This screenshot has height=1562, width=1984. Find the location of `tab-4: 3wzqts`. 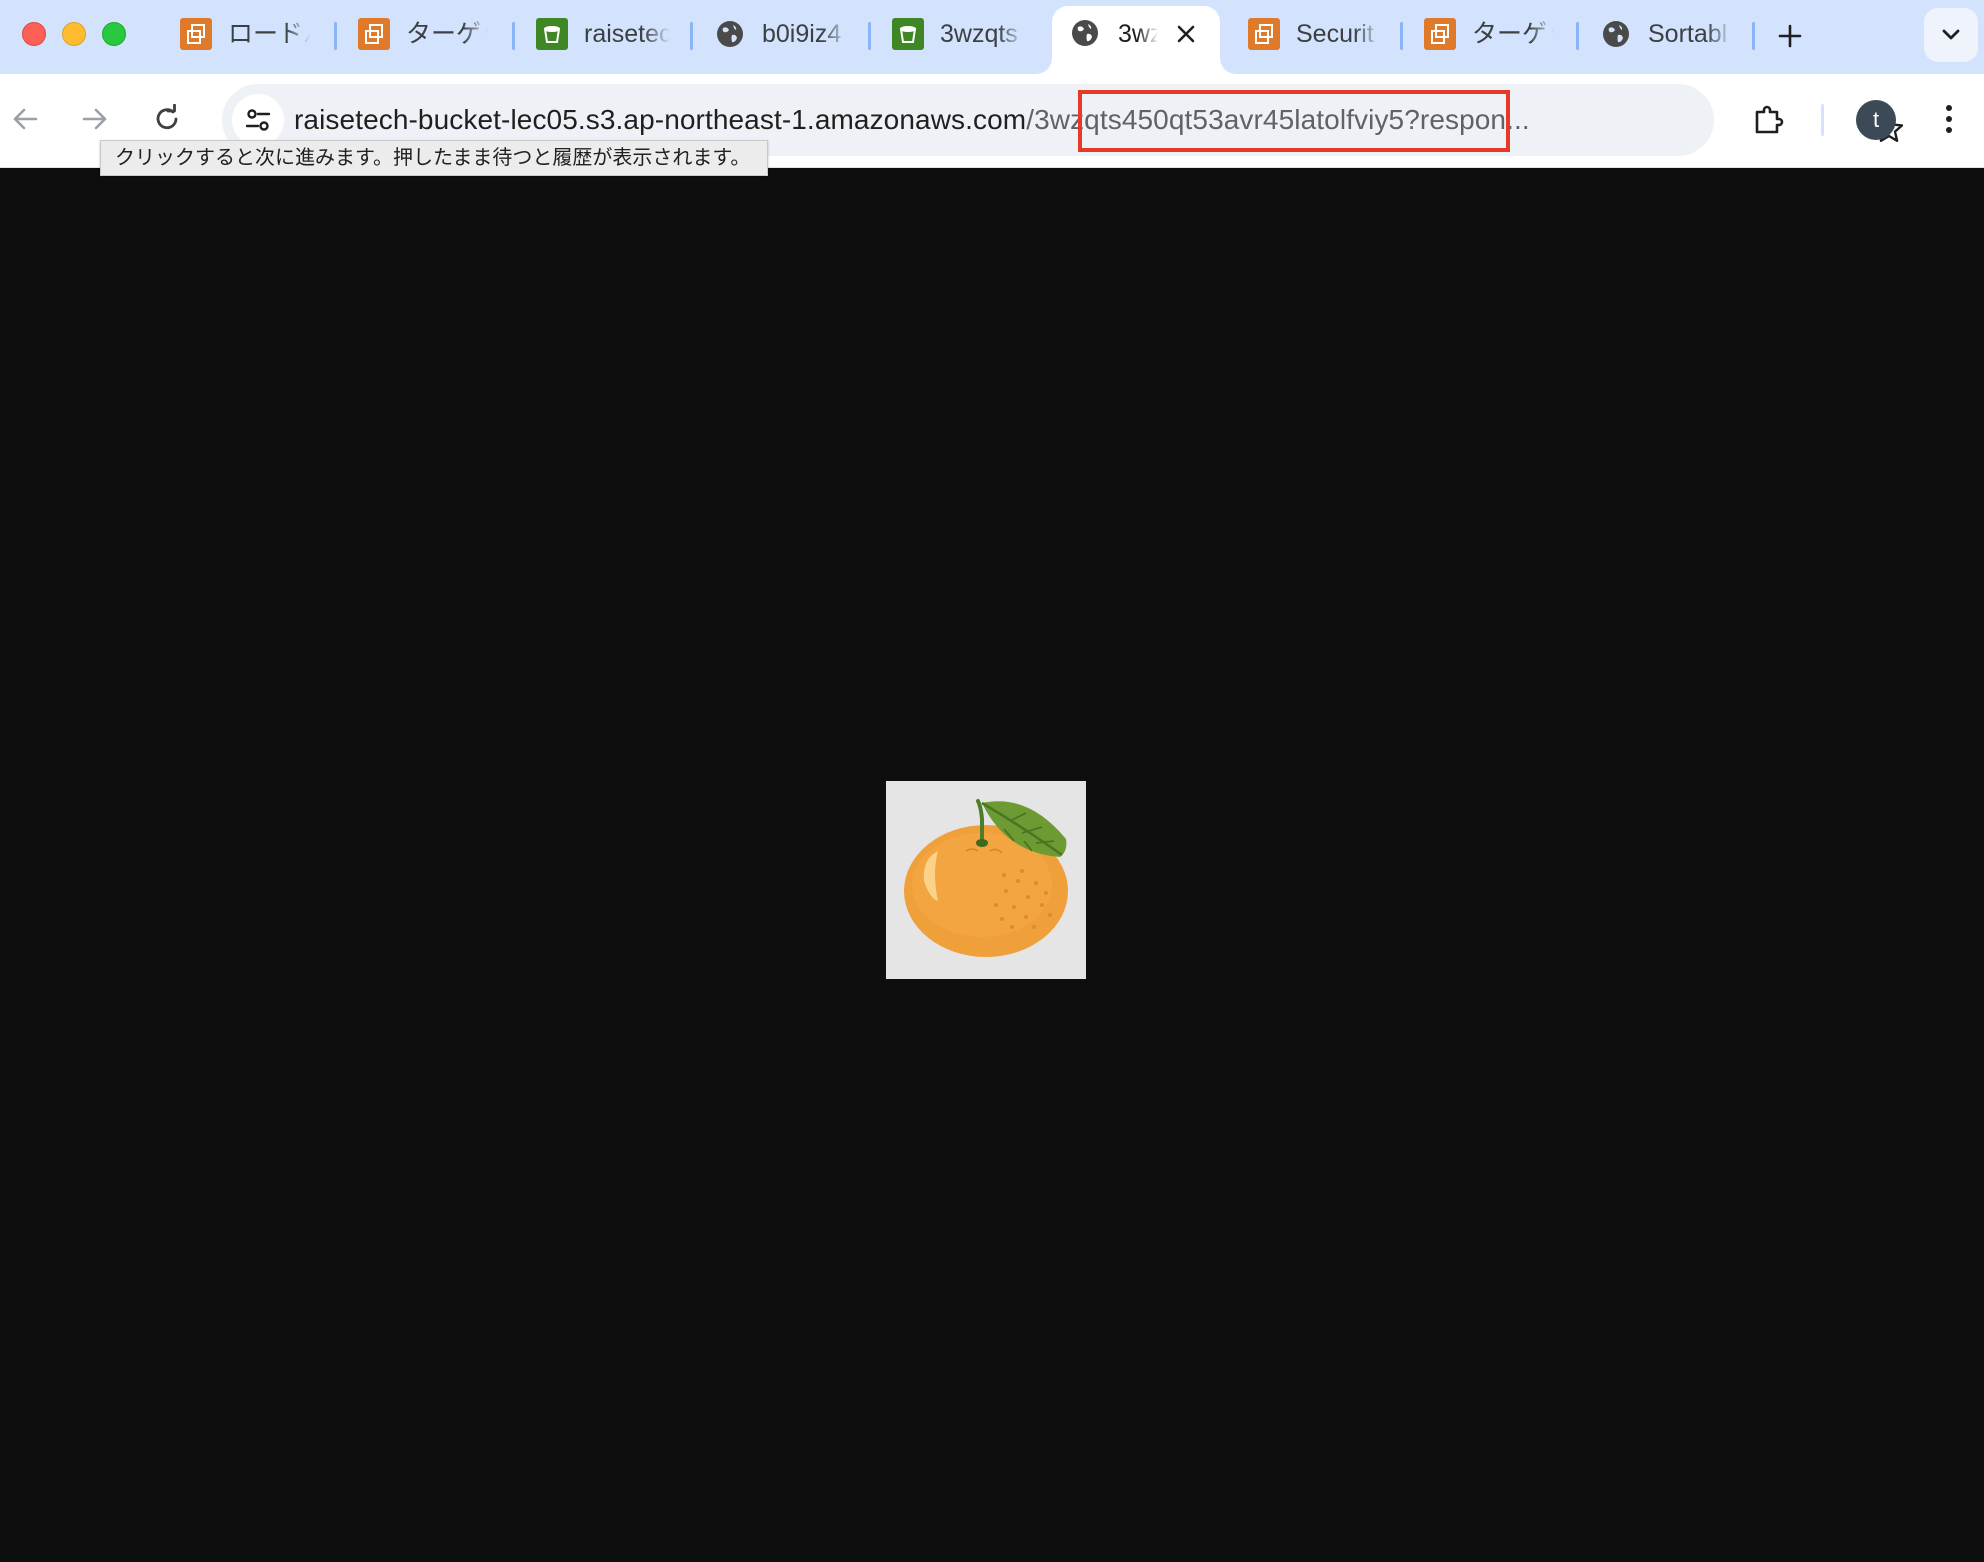

tab-4: 3wzqts is located at coordinates (957, 37).